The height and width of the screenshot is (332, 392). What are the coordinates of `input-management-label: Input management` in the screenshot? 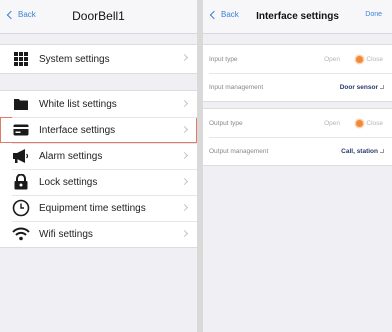 It's located at (236, 87).